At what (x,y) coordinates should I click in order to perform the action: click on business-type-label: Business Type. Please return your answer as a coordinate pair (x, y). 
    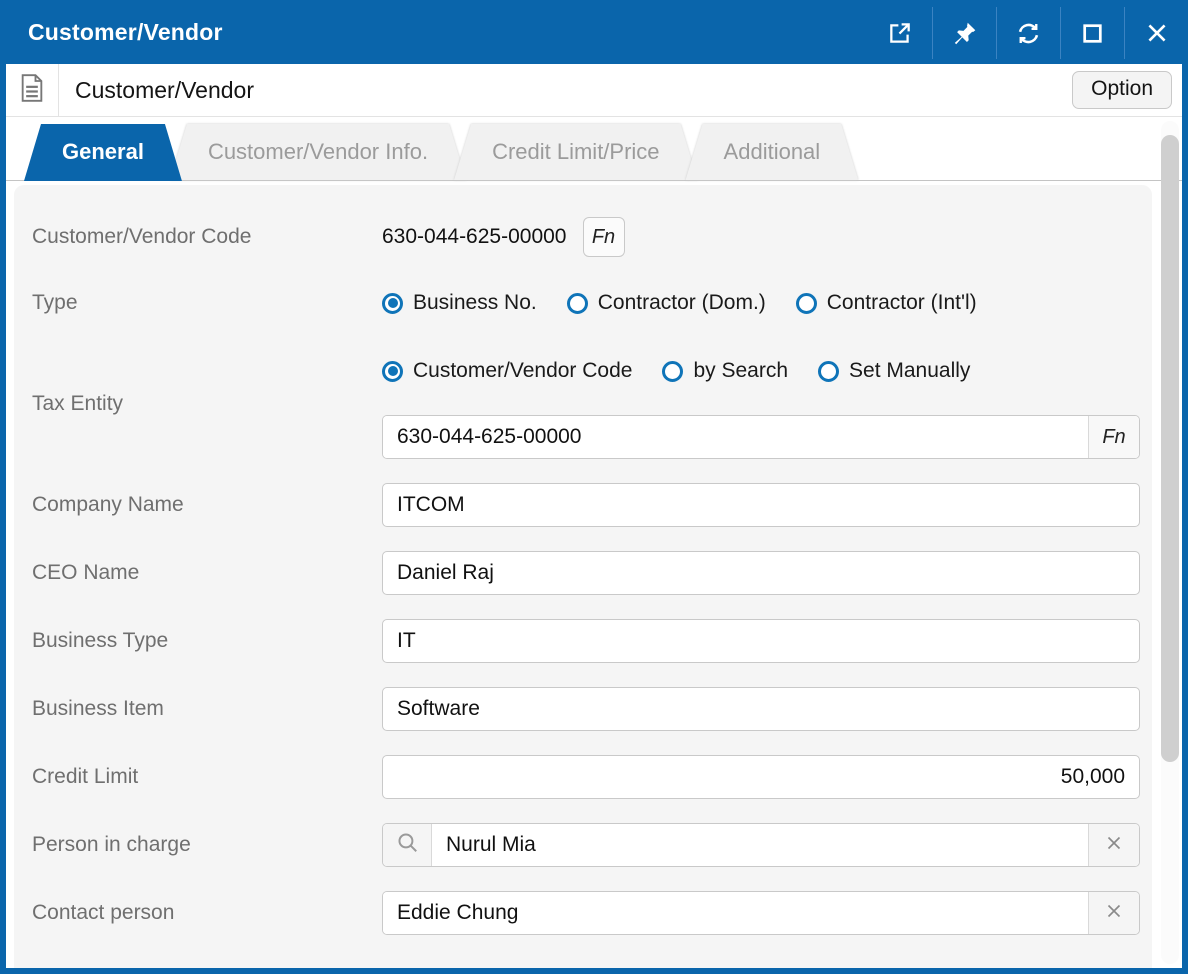
    Looking at the image, I should click on (100, 640).